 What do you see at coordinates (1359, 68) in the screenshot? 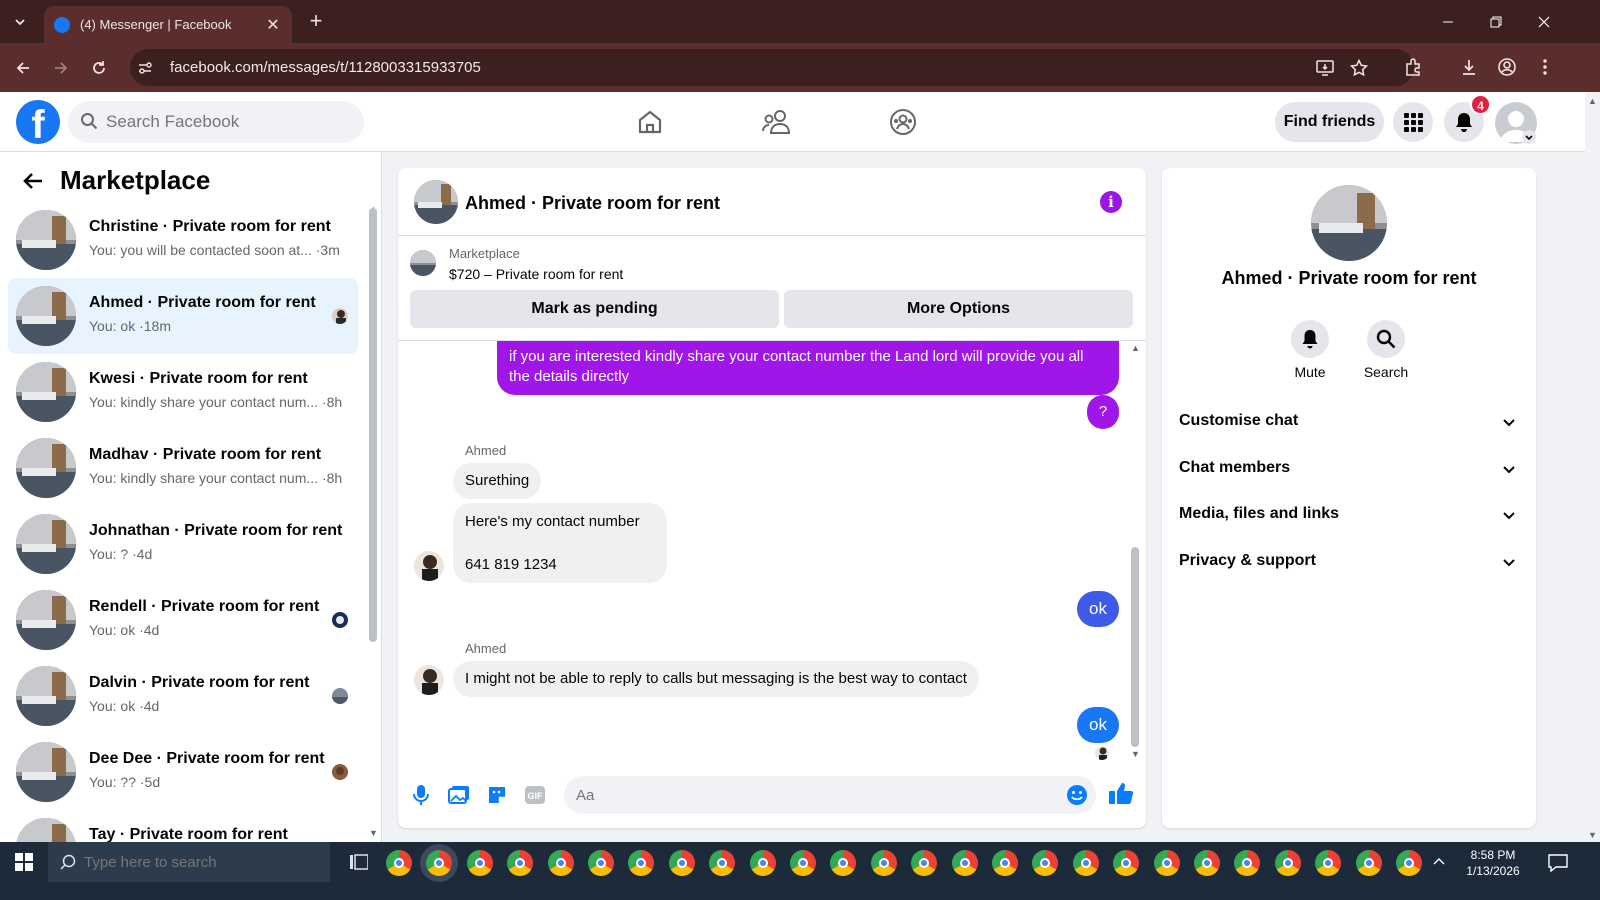
I see `bookmark-star-icon` at bounding box center [1359, 68].